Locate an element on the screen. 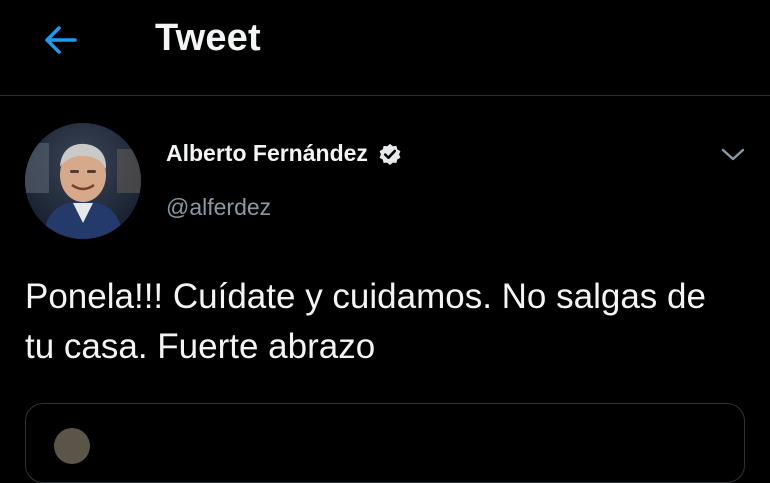 Image resolution: width=770 pixels, height=483 pixels. back-button is located at coordinates (60, 40).